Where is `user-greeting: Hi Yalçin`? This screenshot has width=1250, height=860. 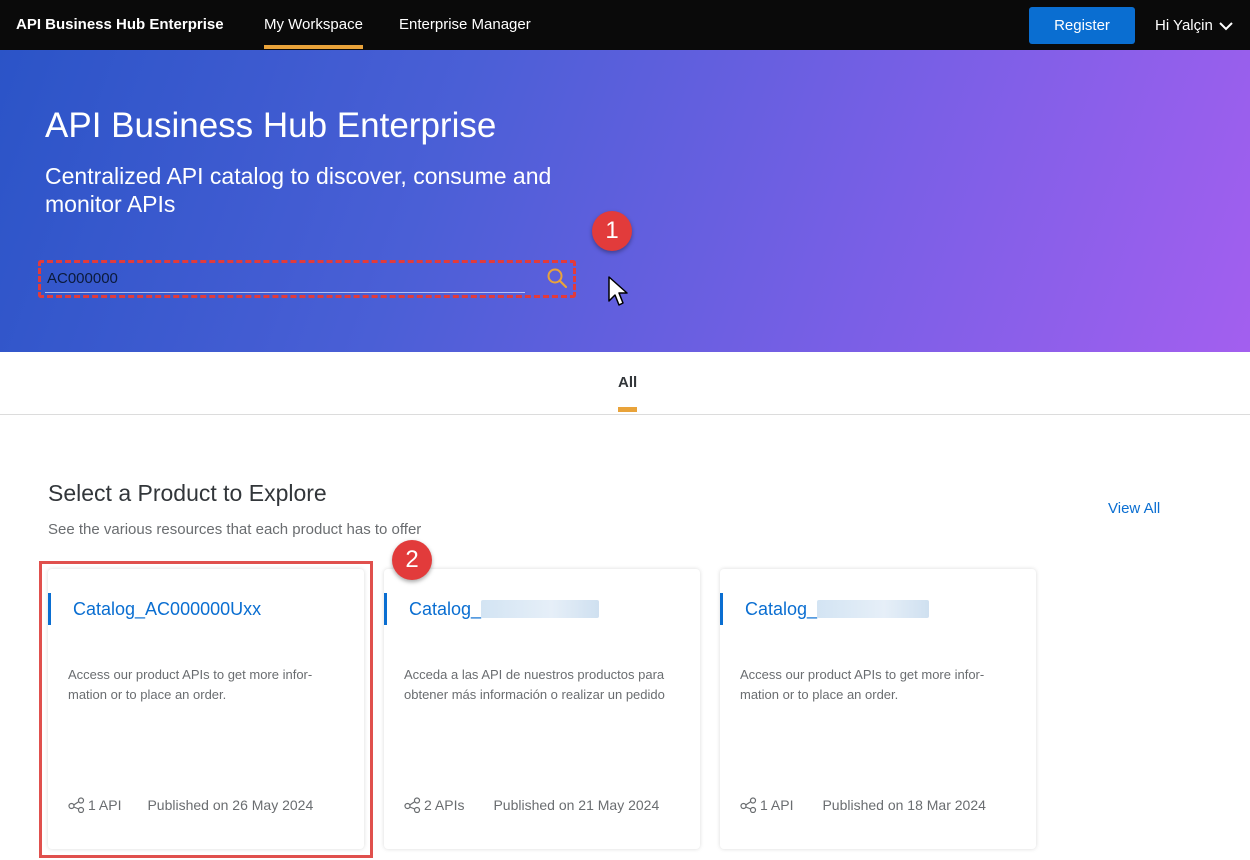 user-greeting: Hi Yalçin is located at coordinates (1184, 25).